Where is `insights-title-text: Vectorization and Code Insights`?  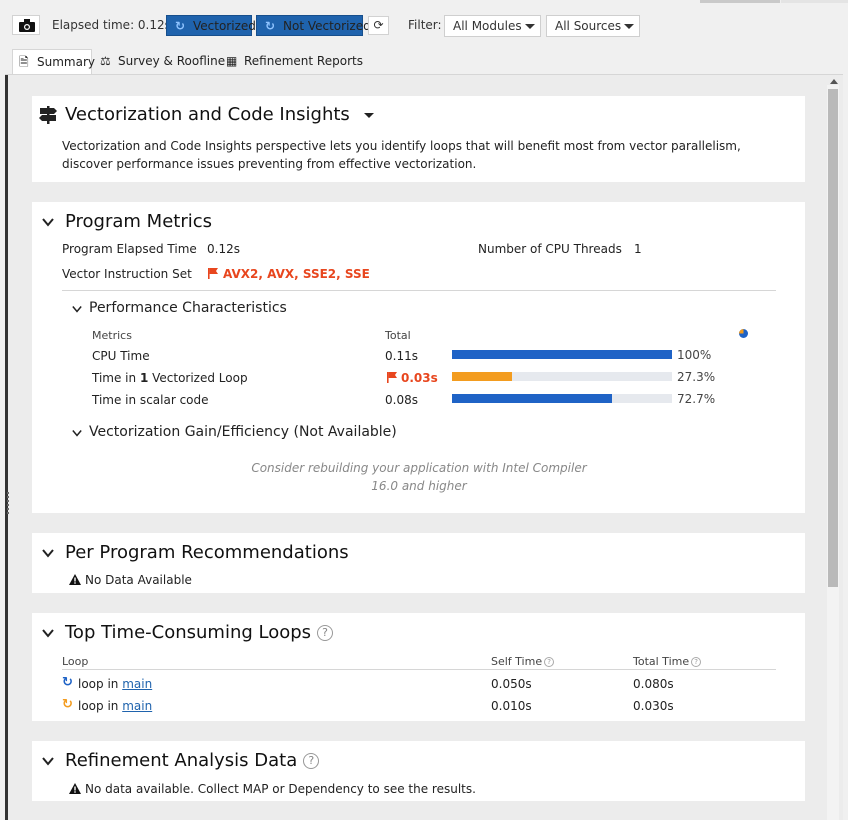
insights-title-text: Vectorization and Code Insights is located at coordinates (207, 114).